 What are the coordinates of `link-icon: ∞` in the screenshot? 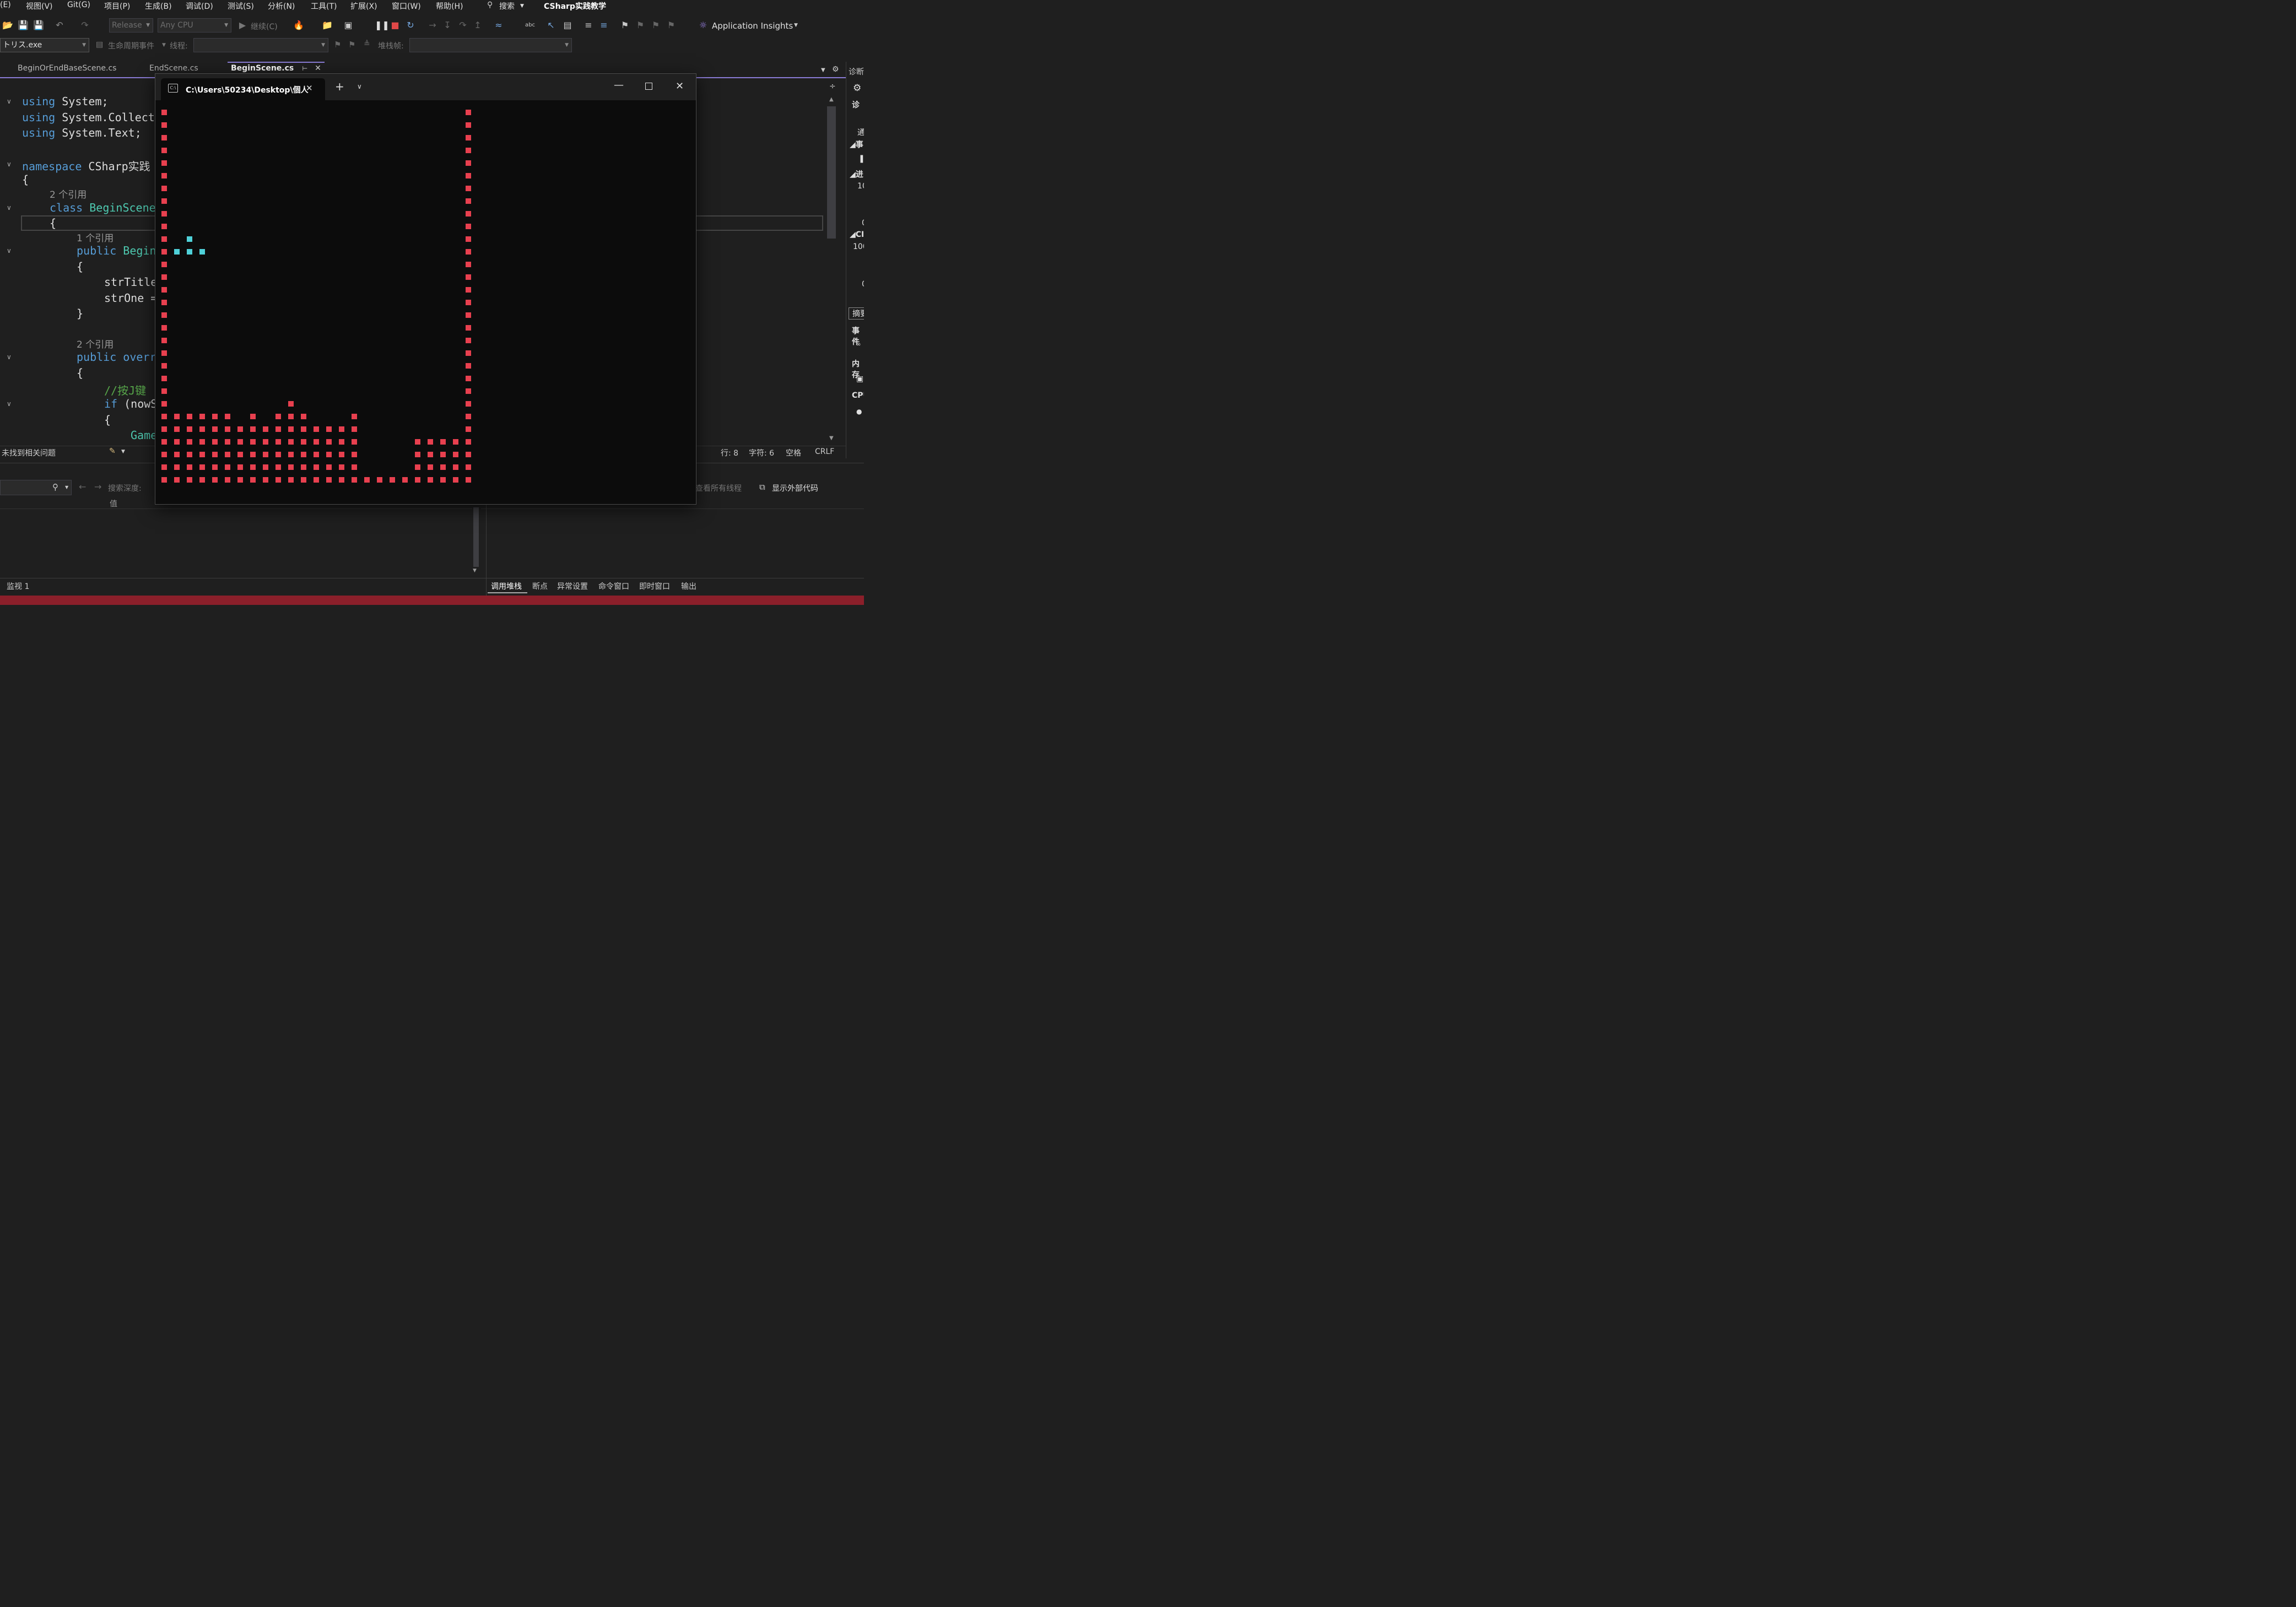 It's located at (858, 345).